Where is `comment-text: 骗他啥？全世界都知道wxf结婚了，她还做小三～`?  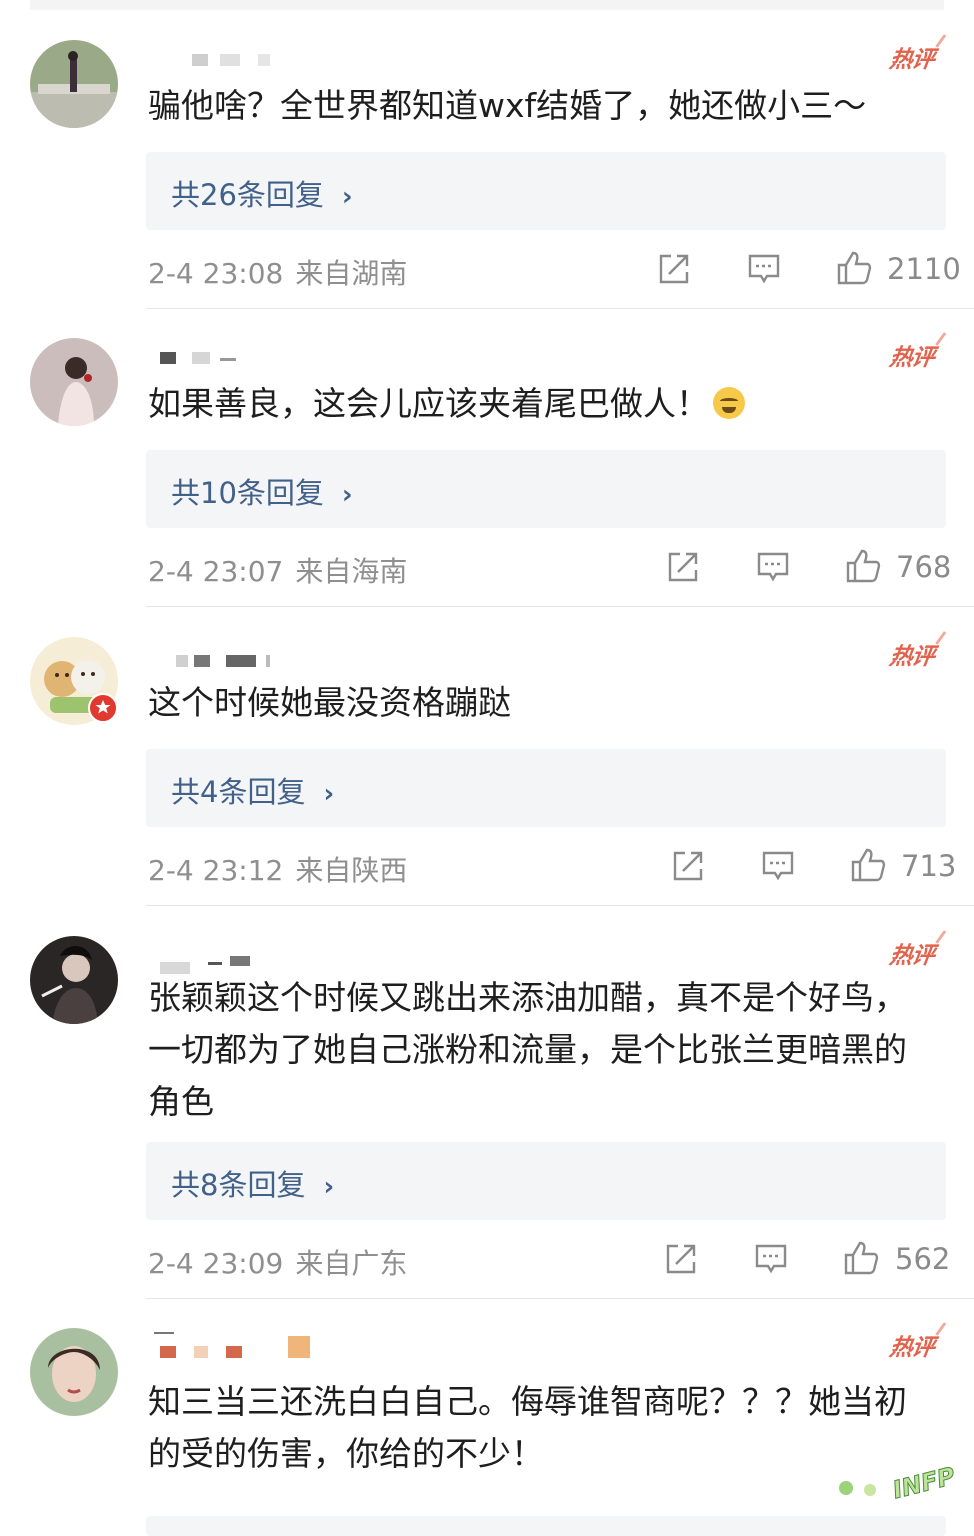
comment-text: 骗他啥？全世界都知道wxf结婚了，她还做小三～ is located at coordinates (507, 105).